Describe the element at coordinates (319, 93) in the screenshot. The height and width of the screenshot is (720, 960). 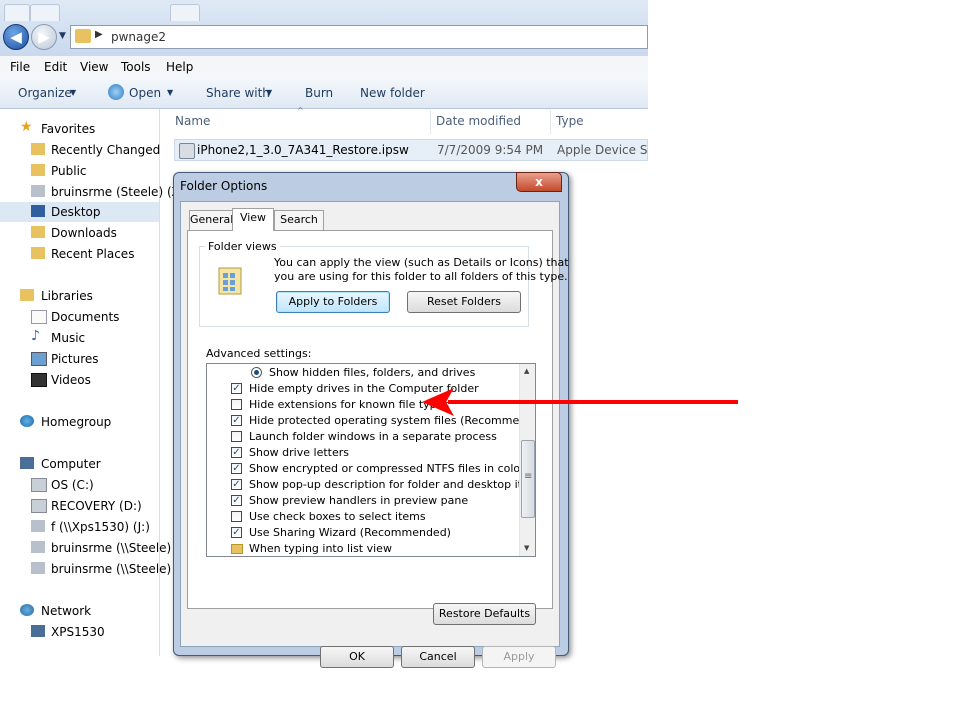
I see `burn-button: Burn` at that location.